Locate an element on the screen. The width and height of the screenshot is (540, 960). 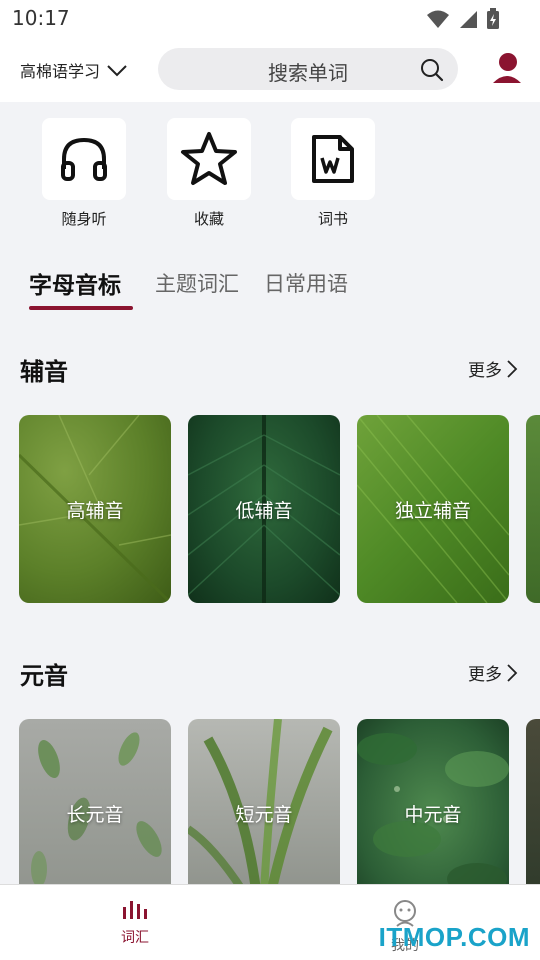
card-independent-consonants: 独立辅音 is located at coordinates (433, 509).